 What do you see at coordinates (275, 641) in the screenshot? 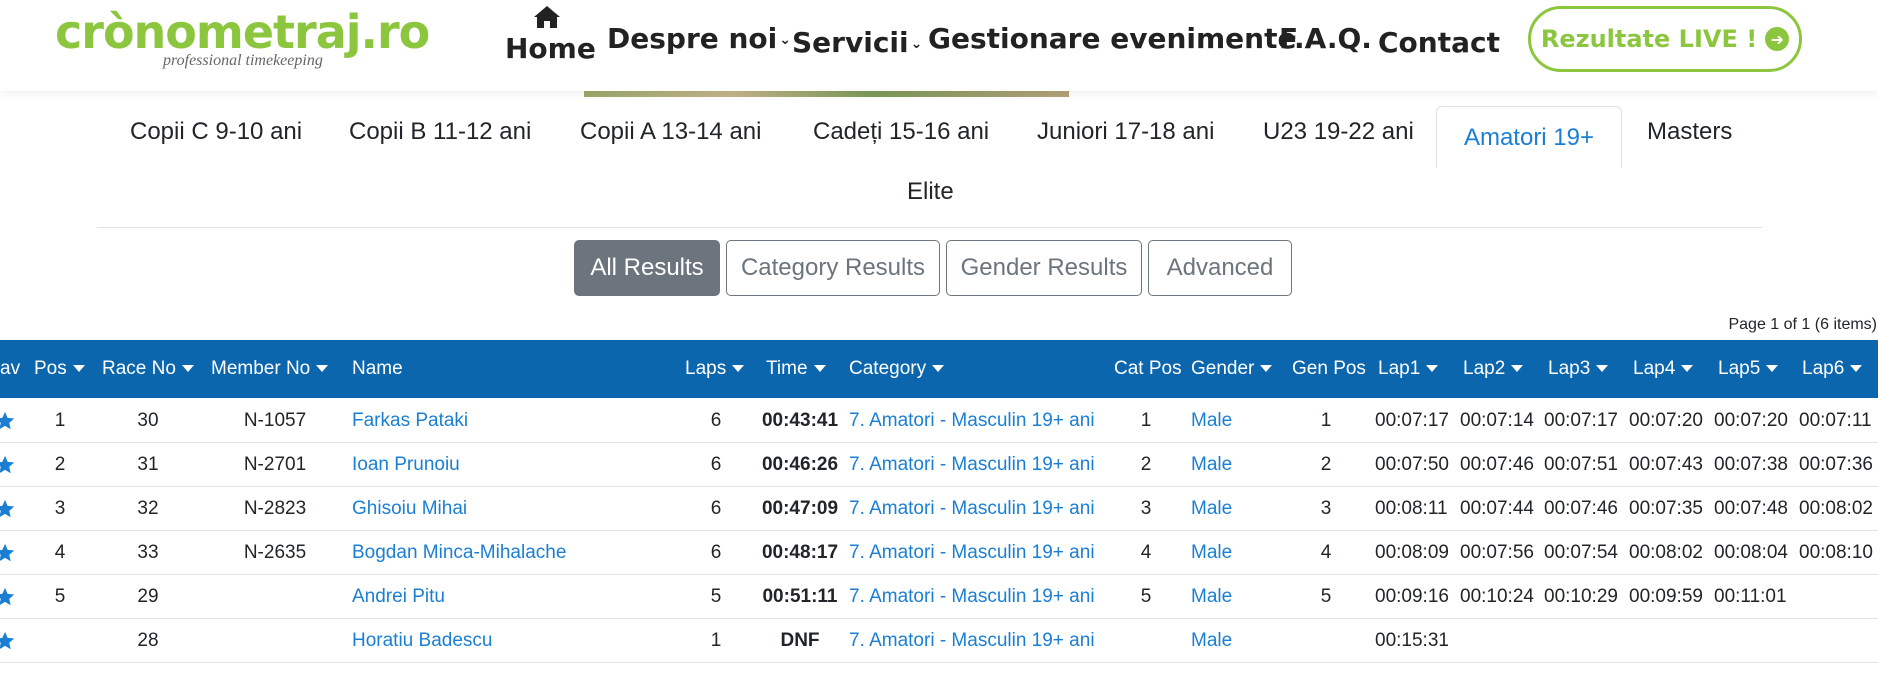
I see `cell-member-no` at bounding box center [275, 641].